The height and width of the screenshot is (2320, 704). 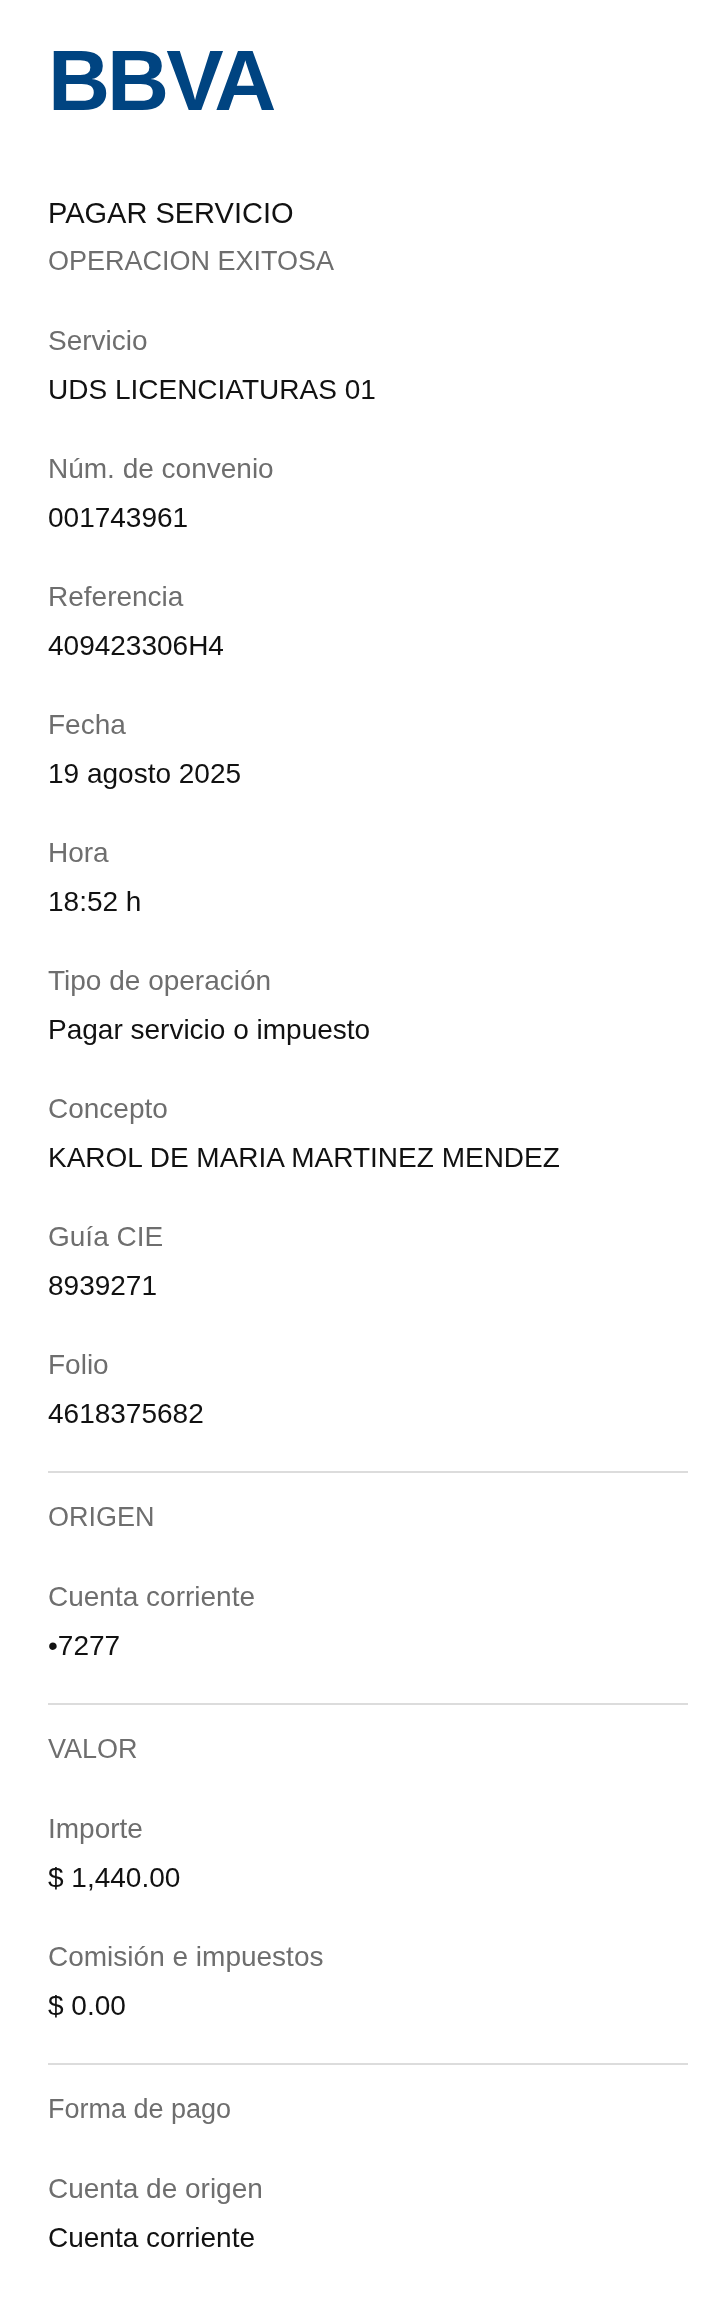 What do you see at coordinates (79, 1365) in the screenshot?
I see `field-label: Folio` at bounding box center [79, 1365].